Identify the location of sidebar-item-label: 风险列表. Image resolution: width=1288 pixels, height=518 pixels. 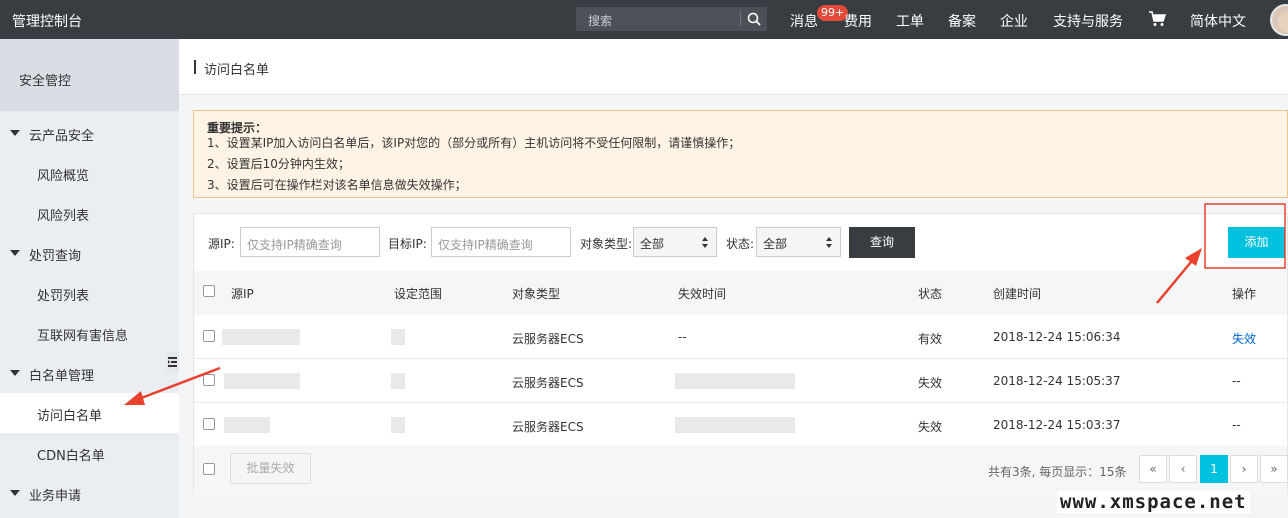
(63, 216).